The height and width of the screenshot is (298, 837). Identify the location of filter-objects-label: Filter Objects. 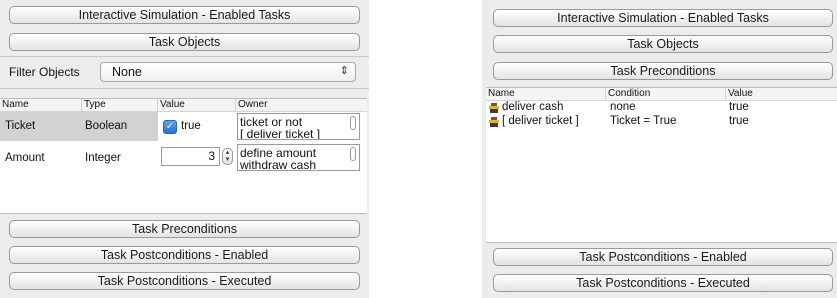
(44, 72).